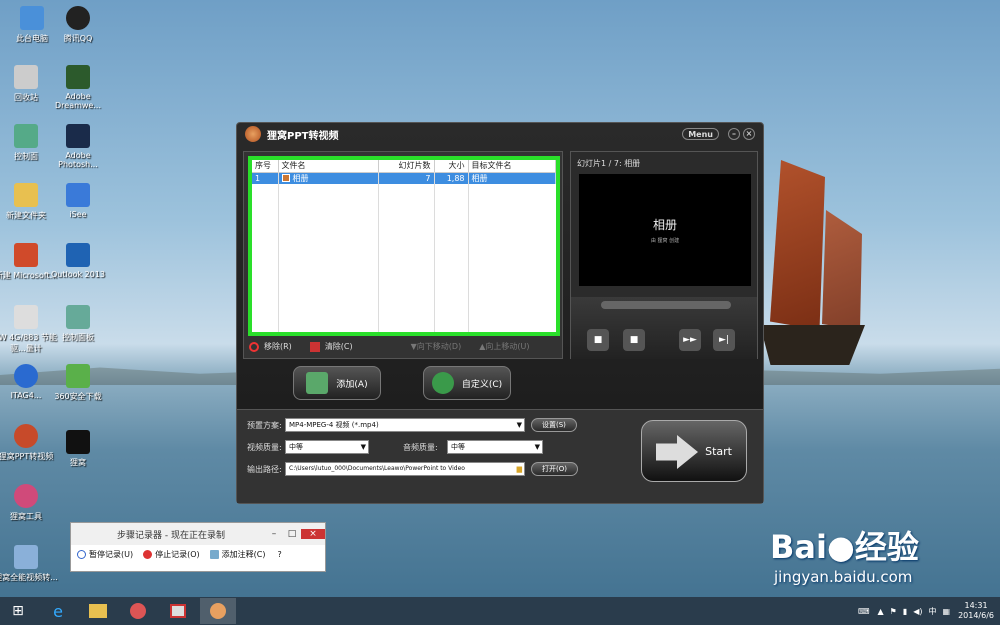 The height and width of the screenshot is (625, 1000). I want to click on open-button: 打开(O), so click(554, 469).